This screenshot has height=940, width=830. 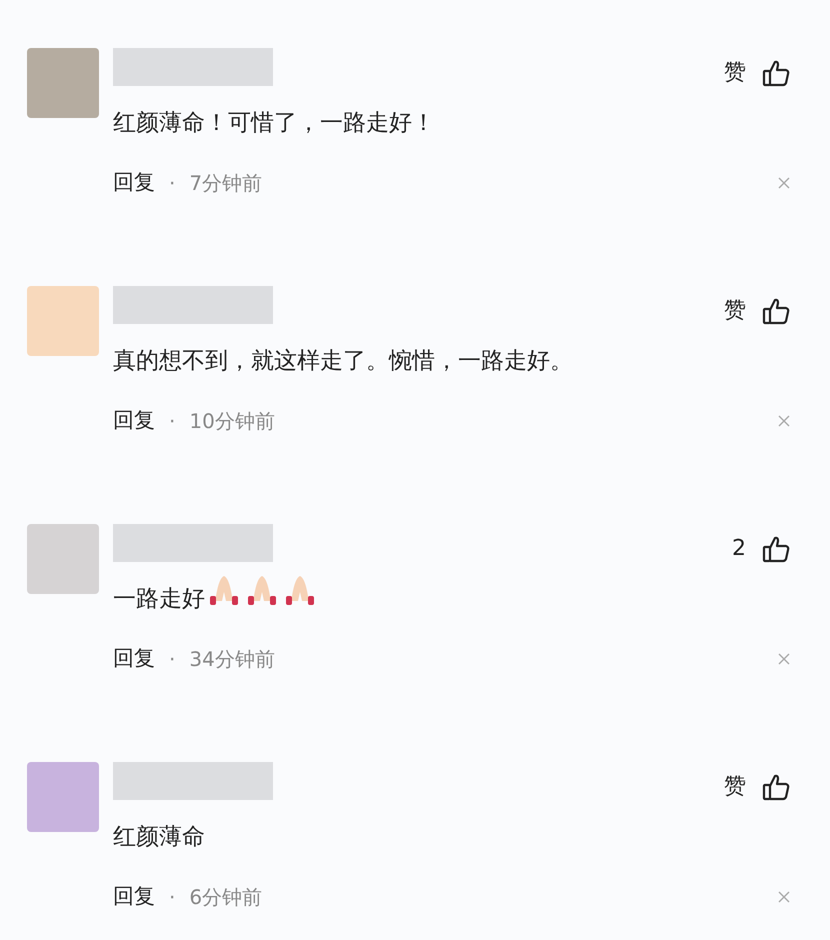 What do you see at coordinates (343, 361) in the screenshot?
I see `comment-text: 真的想不到，就这样走了。惋惜，一路走好。` at bounding box center [343, 361].